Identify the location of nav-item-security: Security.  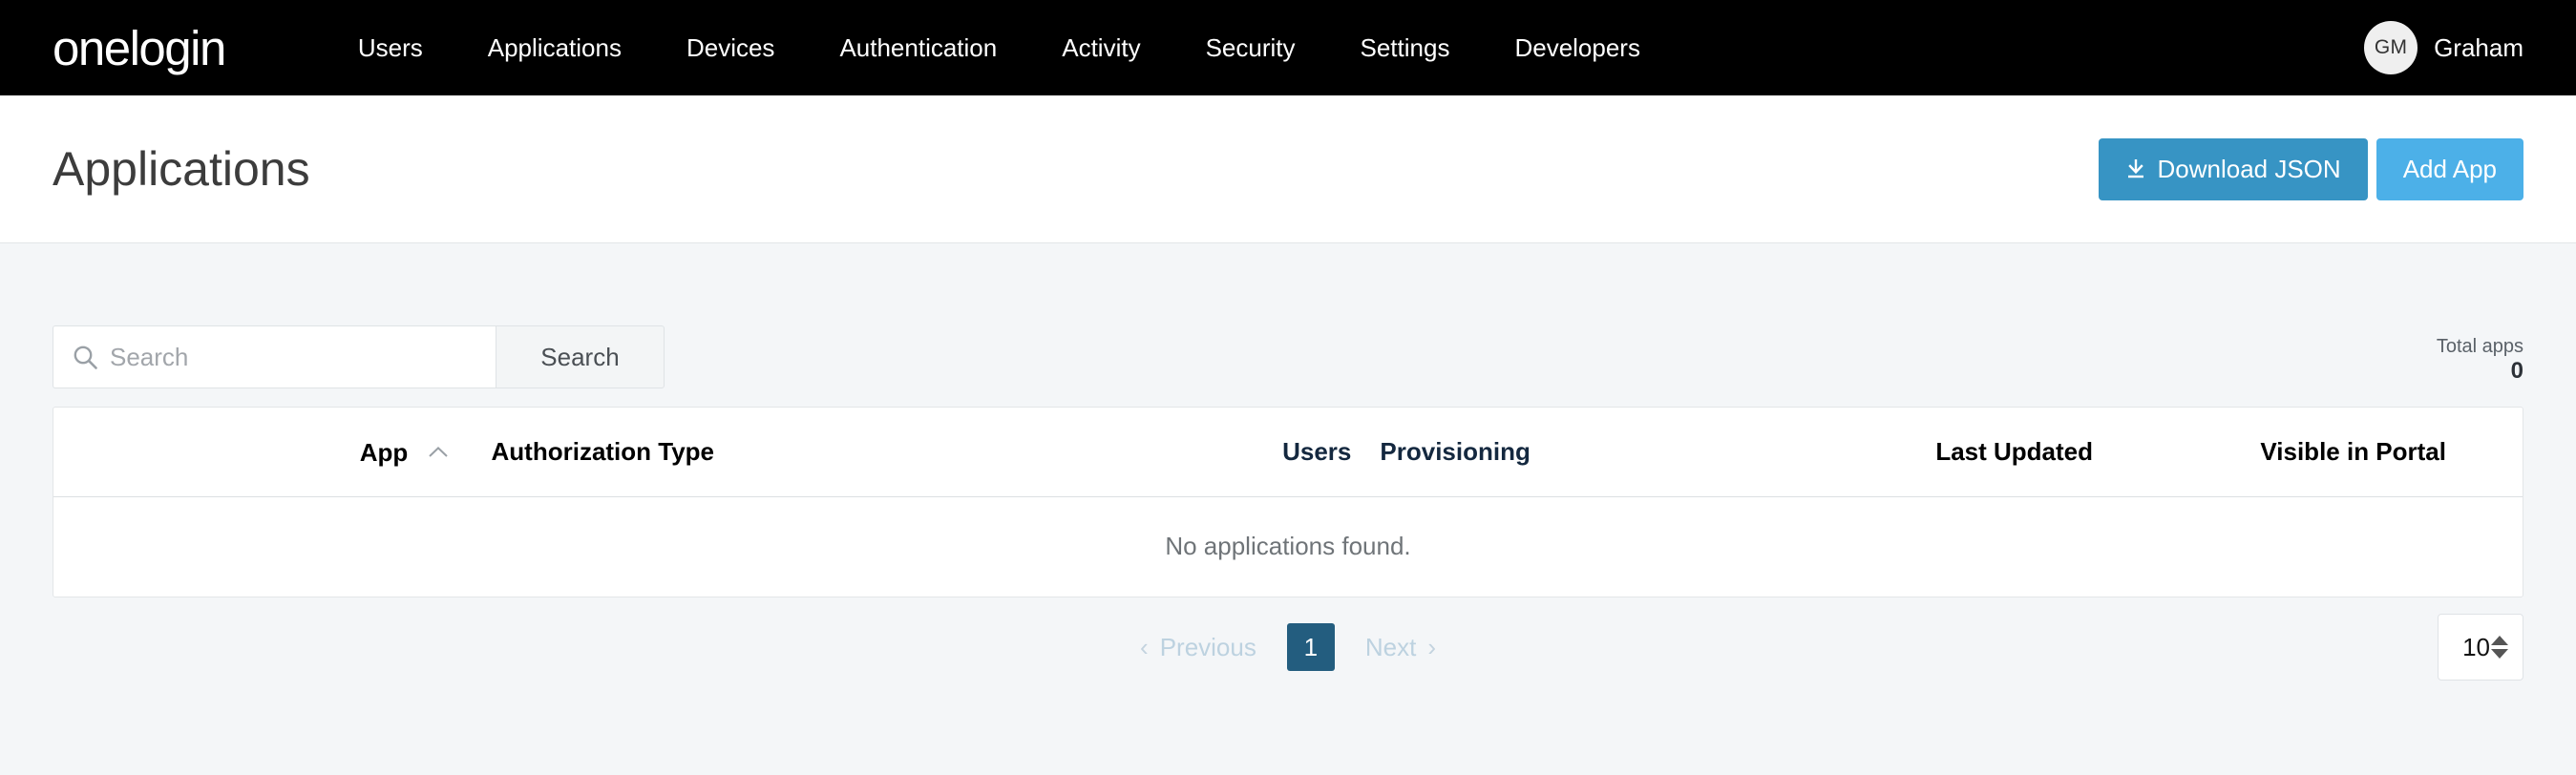
(1250, 48).